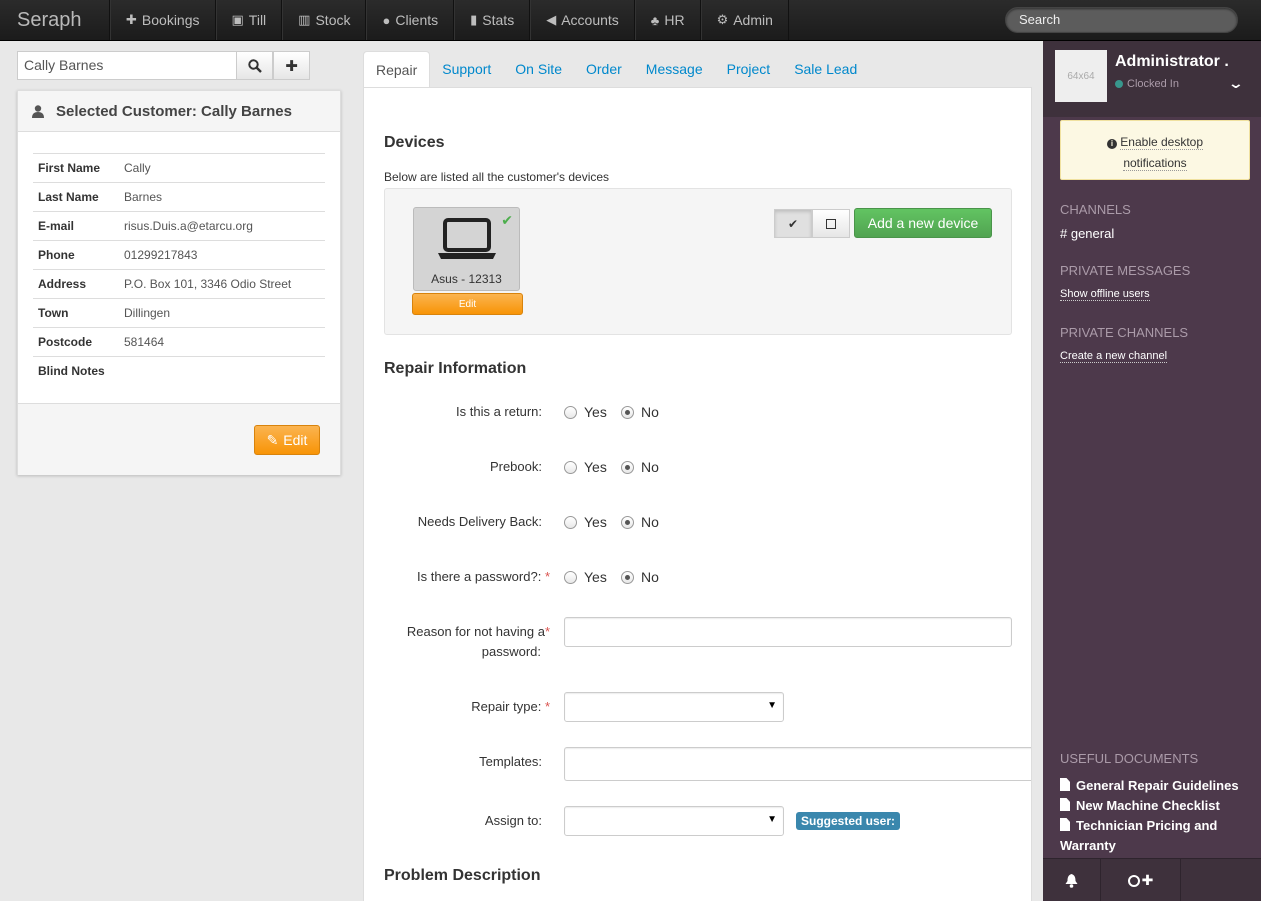  What do you see at coordinates (674, 707) in the screenshot?
I see `repair-type-select: ▼` at bounding box center [674, 707].